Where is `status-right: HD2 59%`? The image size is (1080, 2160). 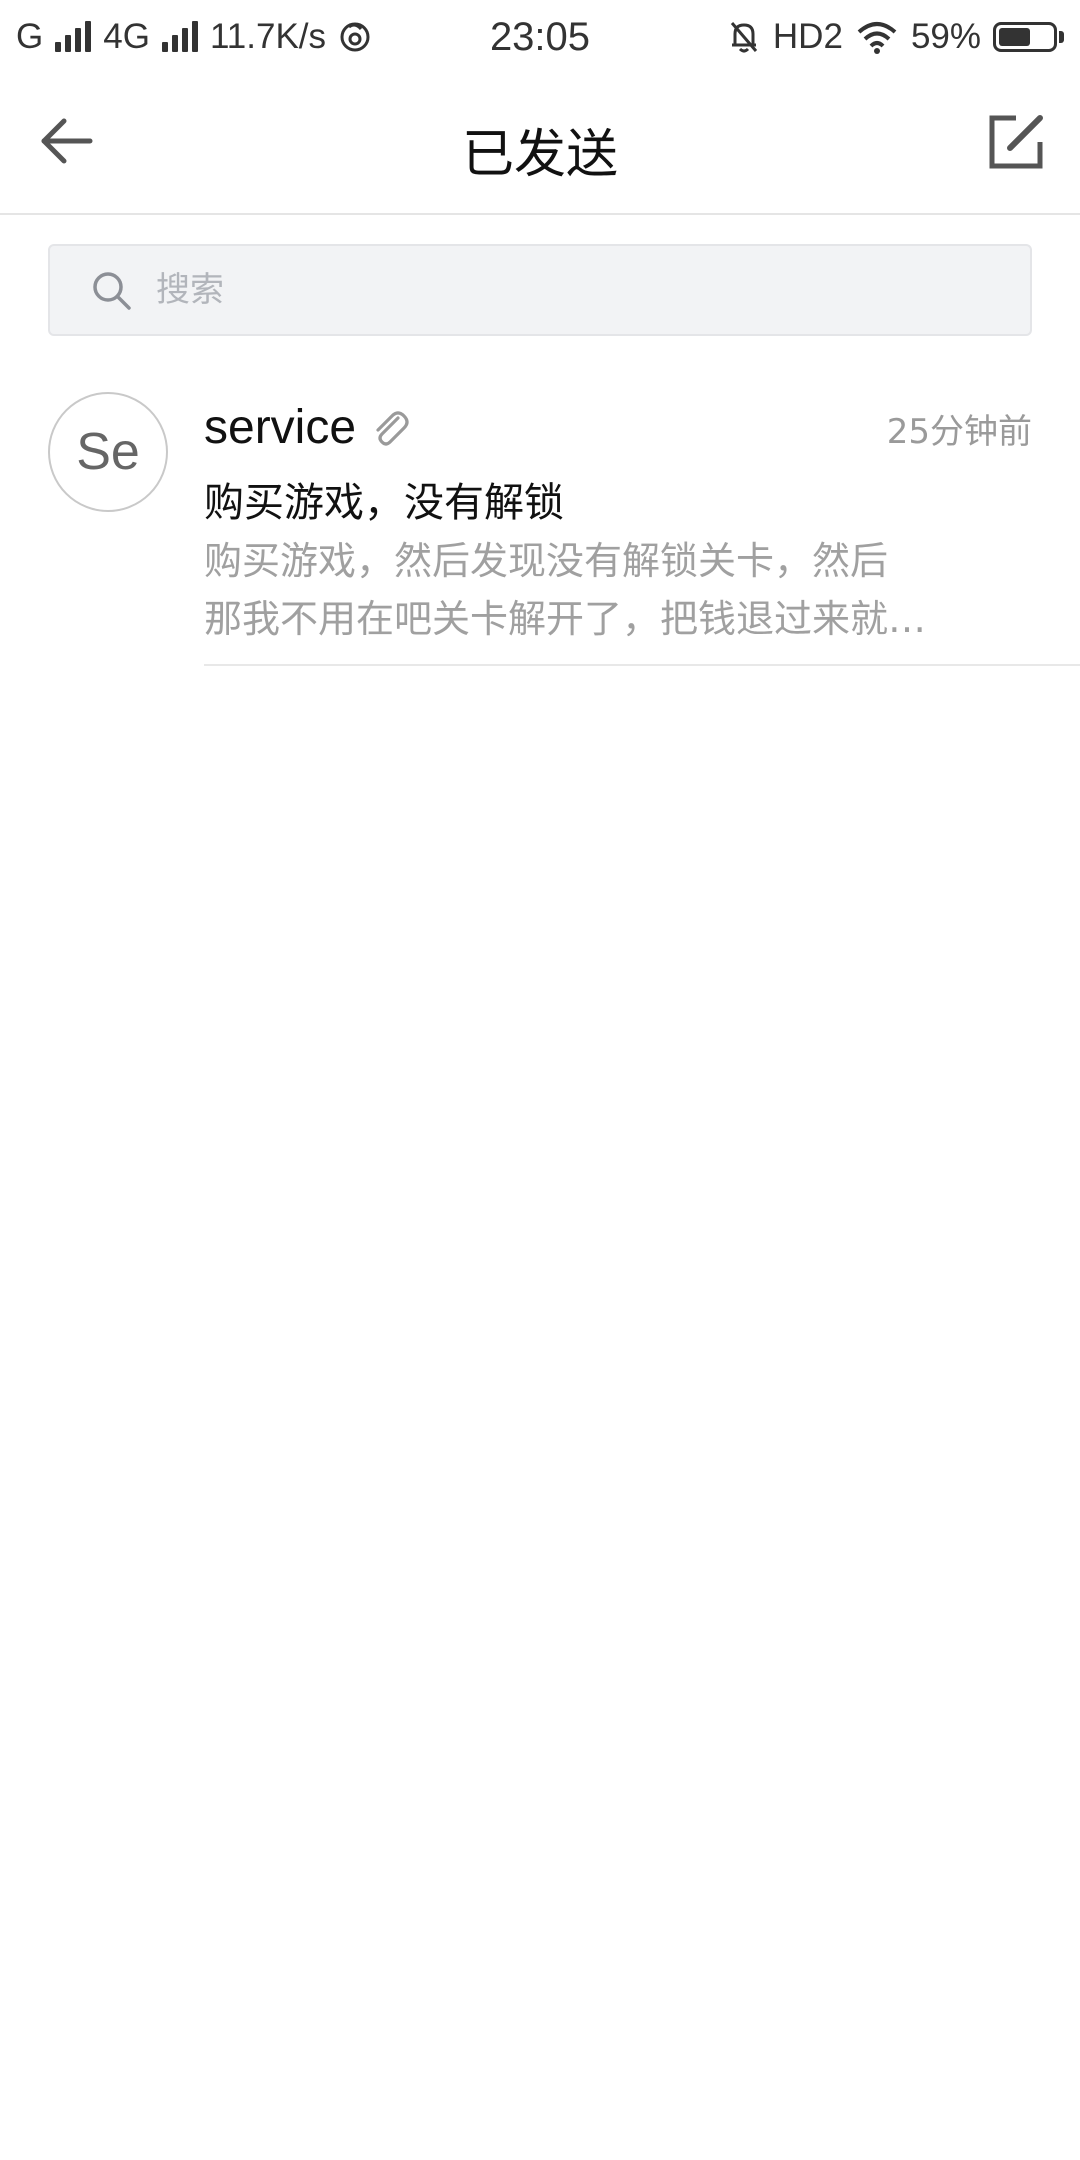
status-right: HD2 59% is located at coordinates (895, 37).